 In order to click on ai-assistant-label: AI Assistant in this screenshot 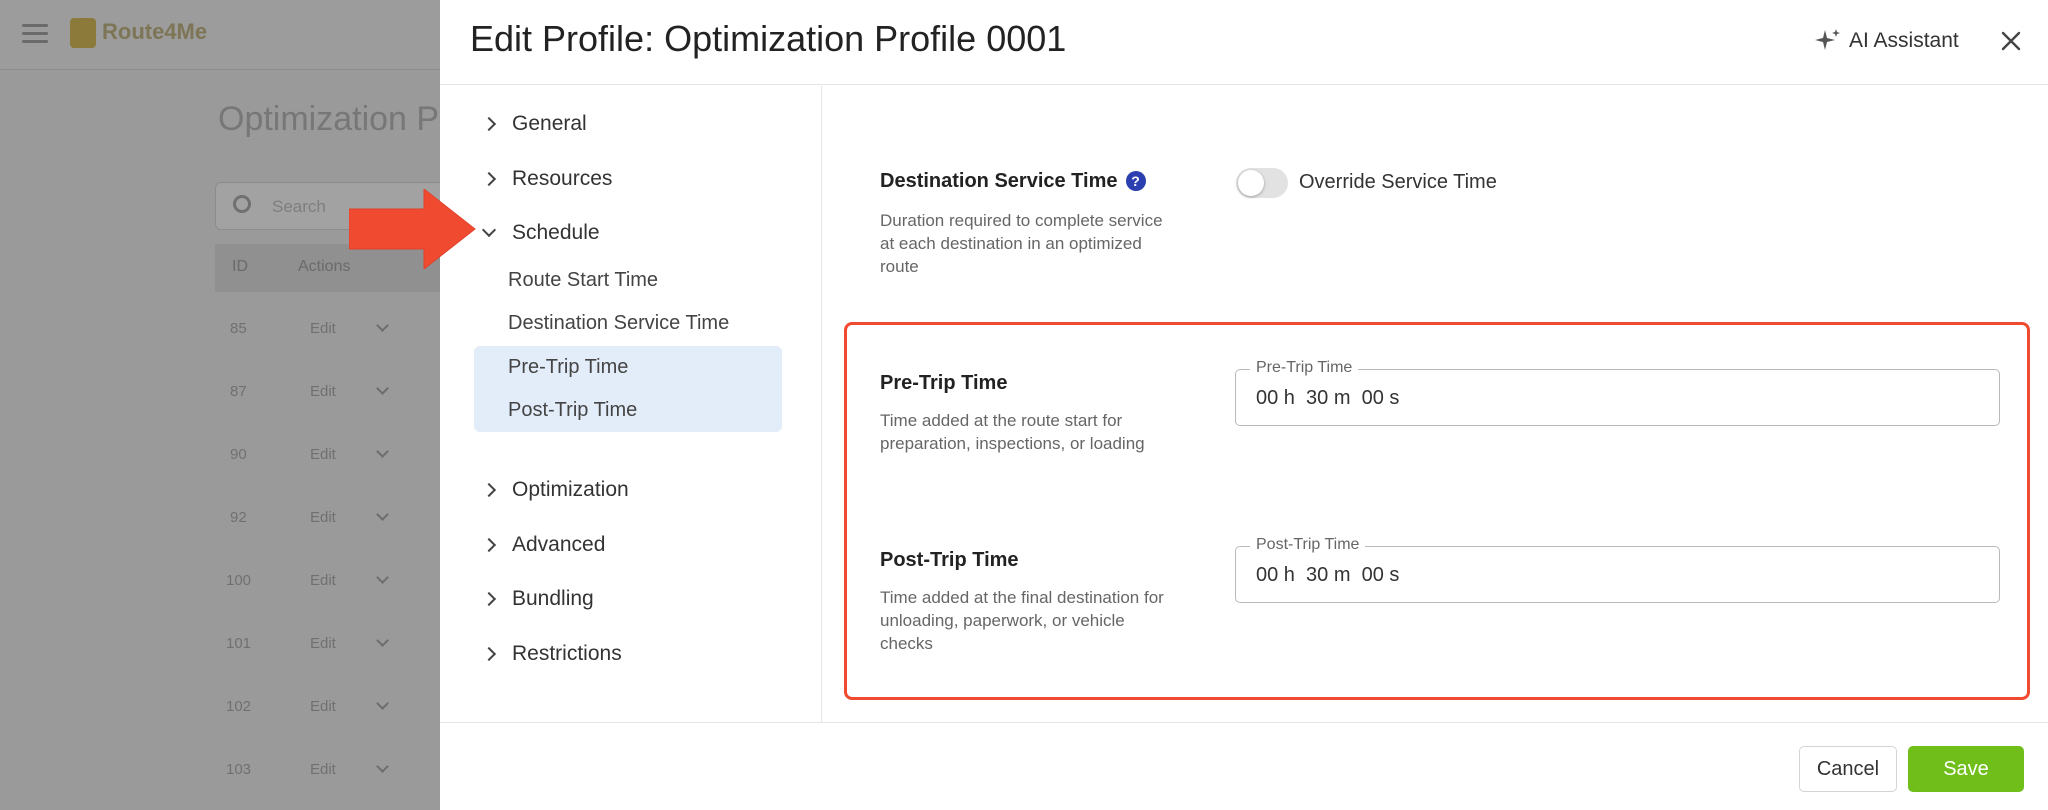, I will do `click(1904, 40)`.